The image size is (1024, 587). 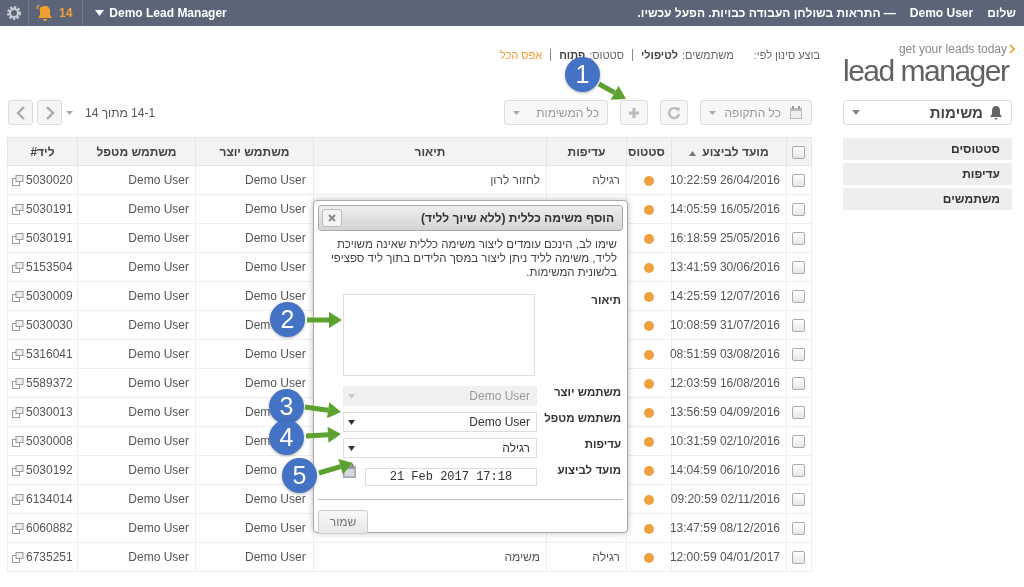 What do you see at coordinates (516, 218) in the screenshot?
I see `dialog-title: הוסף משימה כללית (ללא שיוך לליד)` at bounding box center [516, 218].